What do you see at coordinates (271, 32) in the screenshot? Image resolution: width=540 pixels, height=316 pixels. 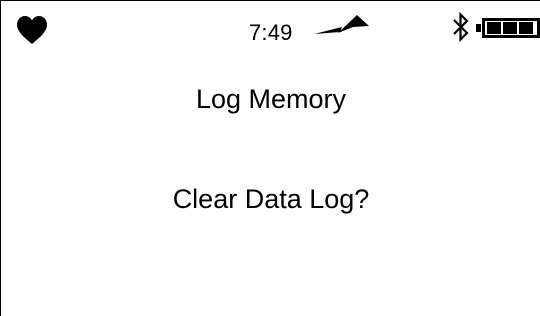 I see `status-time: 7:49` at bounding box center [271, 32].